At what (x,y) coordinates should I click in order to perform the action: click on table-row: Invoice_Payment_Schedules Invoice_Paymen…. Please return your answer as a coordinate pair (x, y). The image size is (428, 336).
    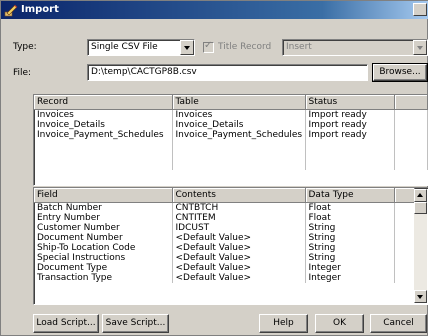
    Looking at the image, I should click on (231, 134).